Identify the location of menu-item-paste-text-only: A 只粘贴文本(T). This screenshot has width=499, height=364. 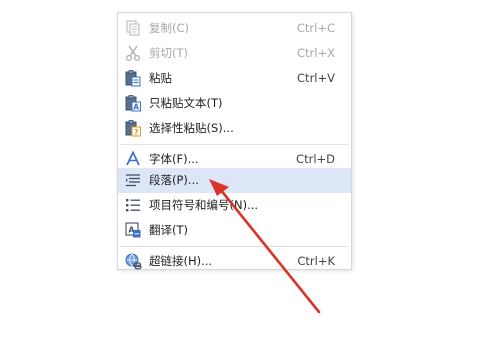
(234, 103).